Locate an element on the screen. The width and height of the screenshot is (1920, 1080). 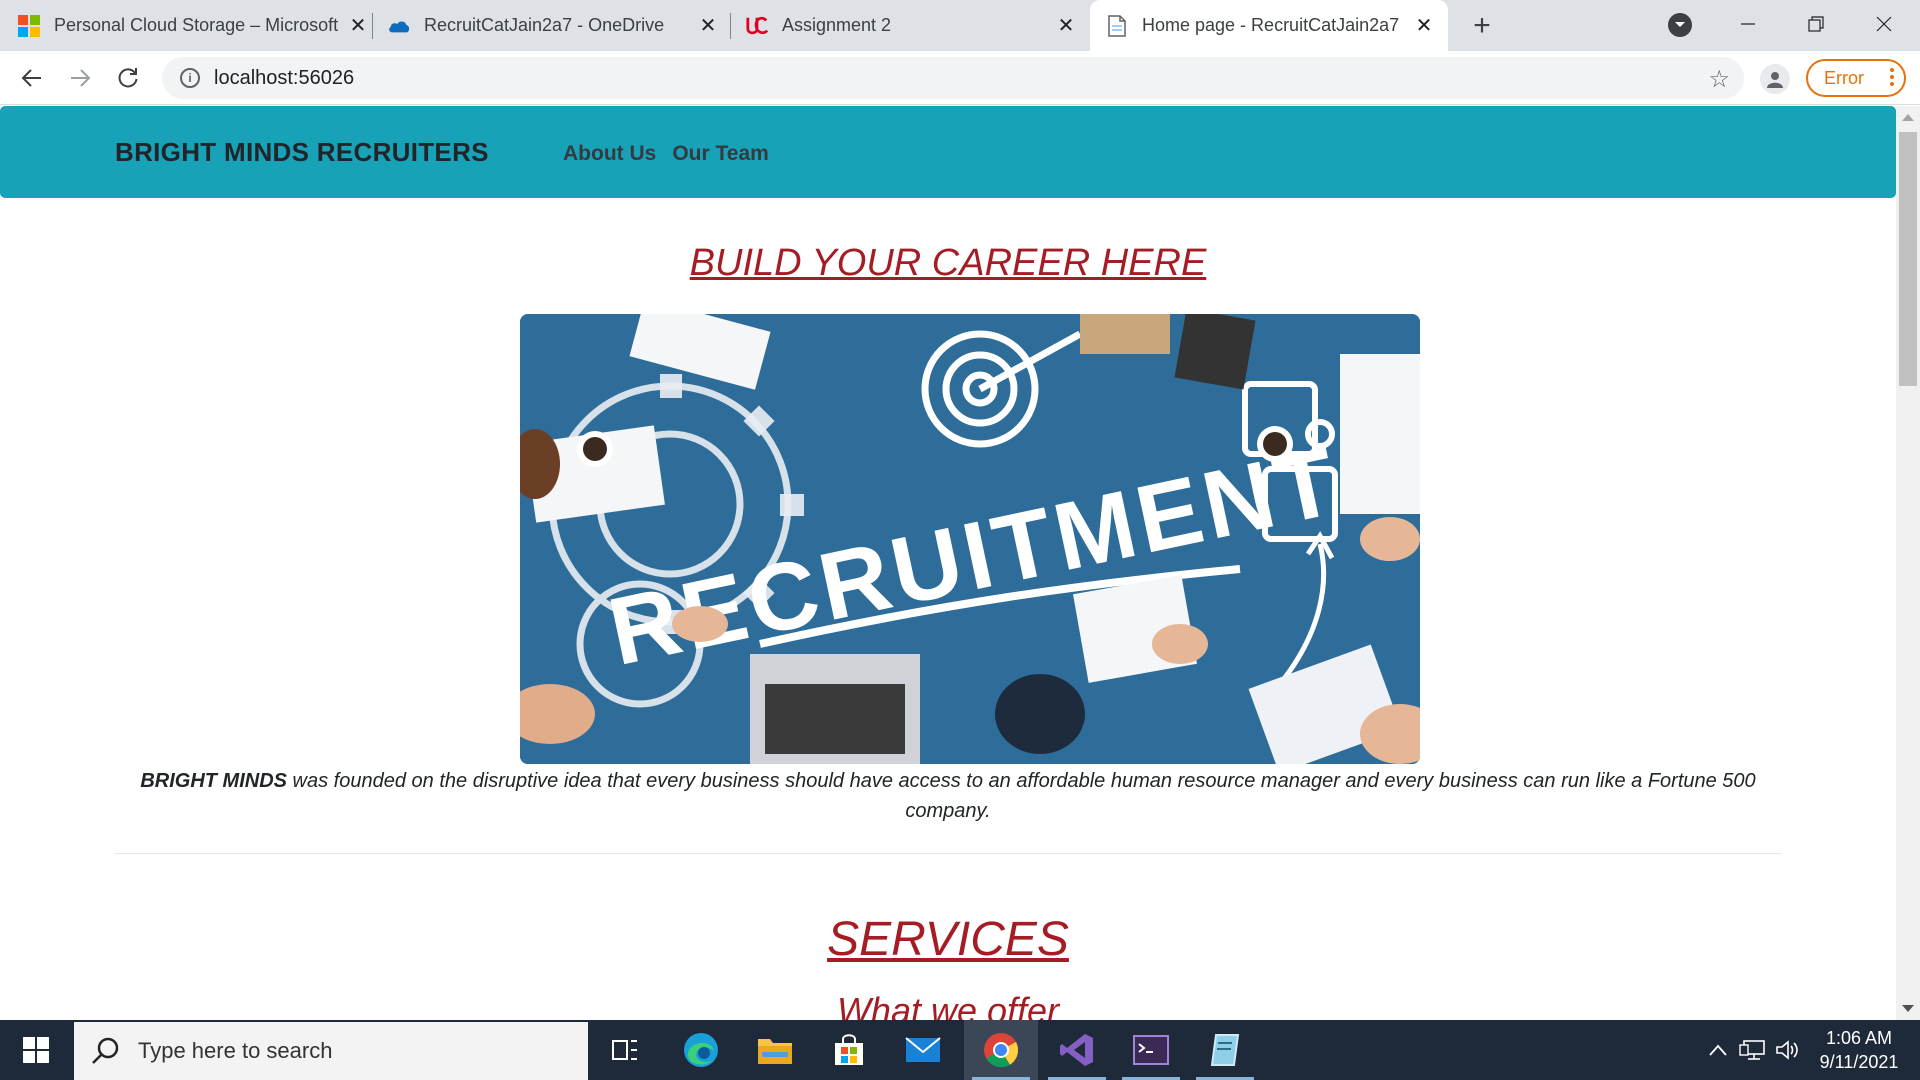
show-hidden-icons-button is located at coordinates (1718, 1050).